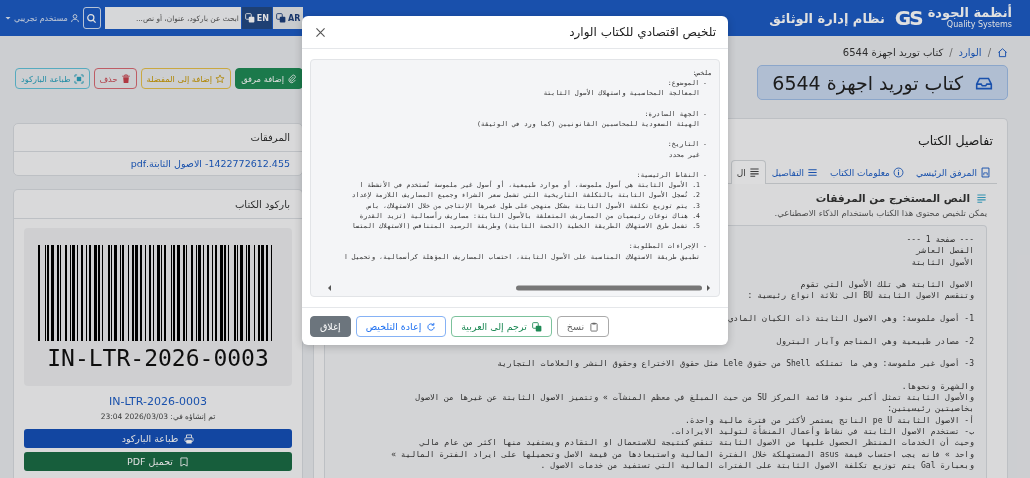  Describe the element at coordinates (942, 262) in the screenshot. I see `text-line: الأصول الثابتة` at that location.